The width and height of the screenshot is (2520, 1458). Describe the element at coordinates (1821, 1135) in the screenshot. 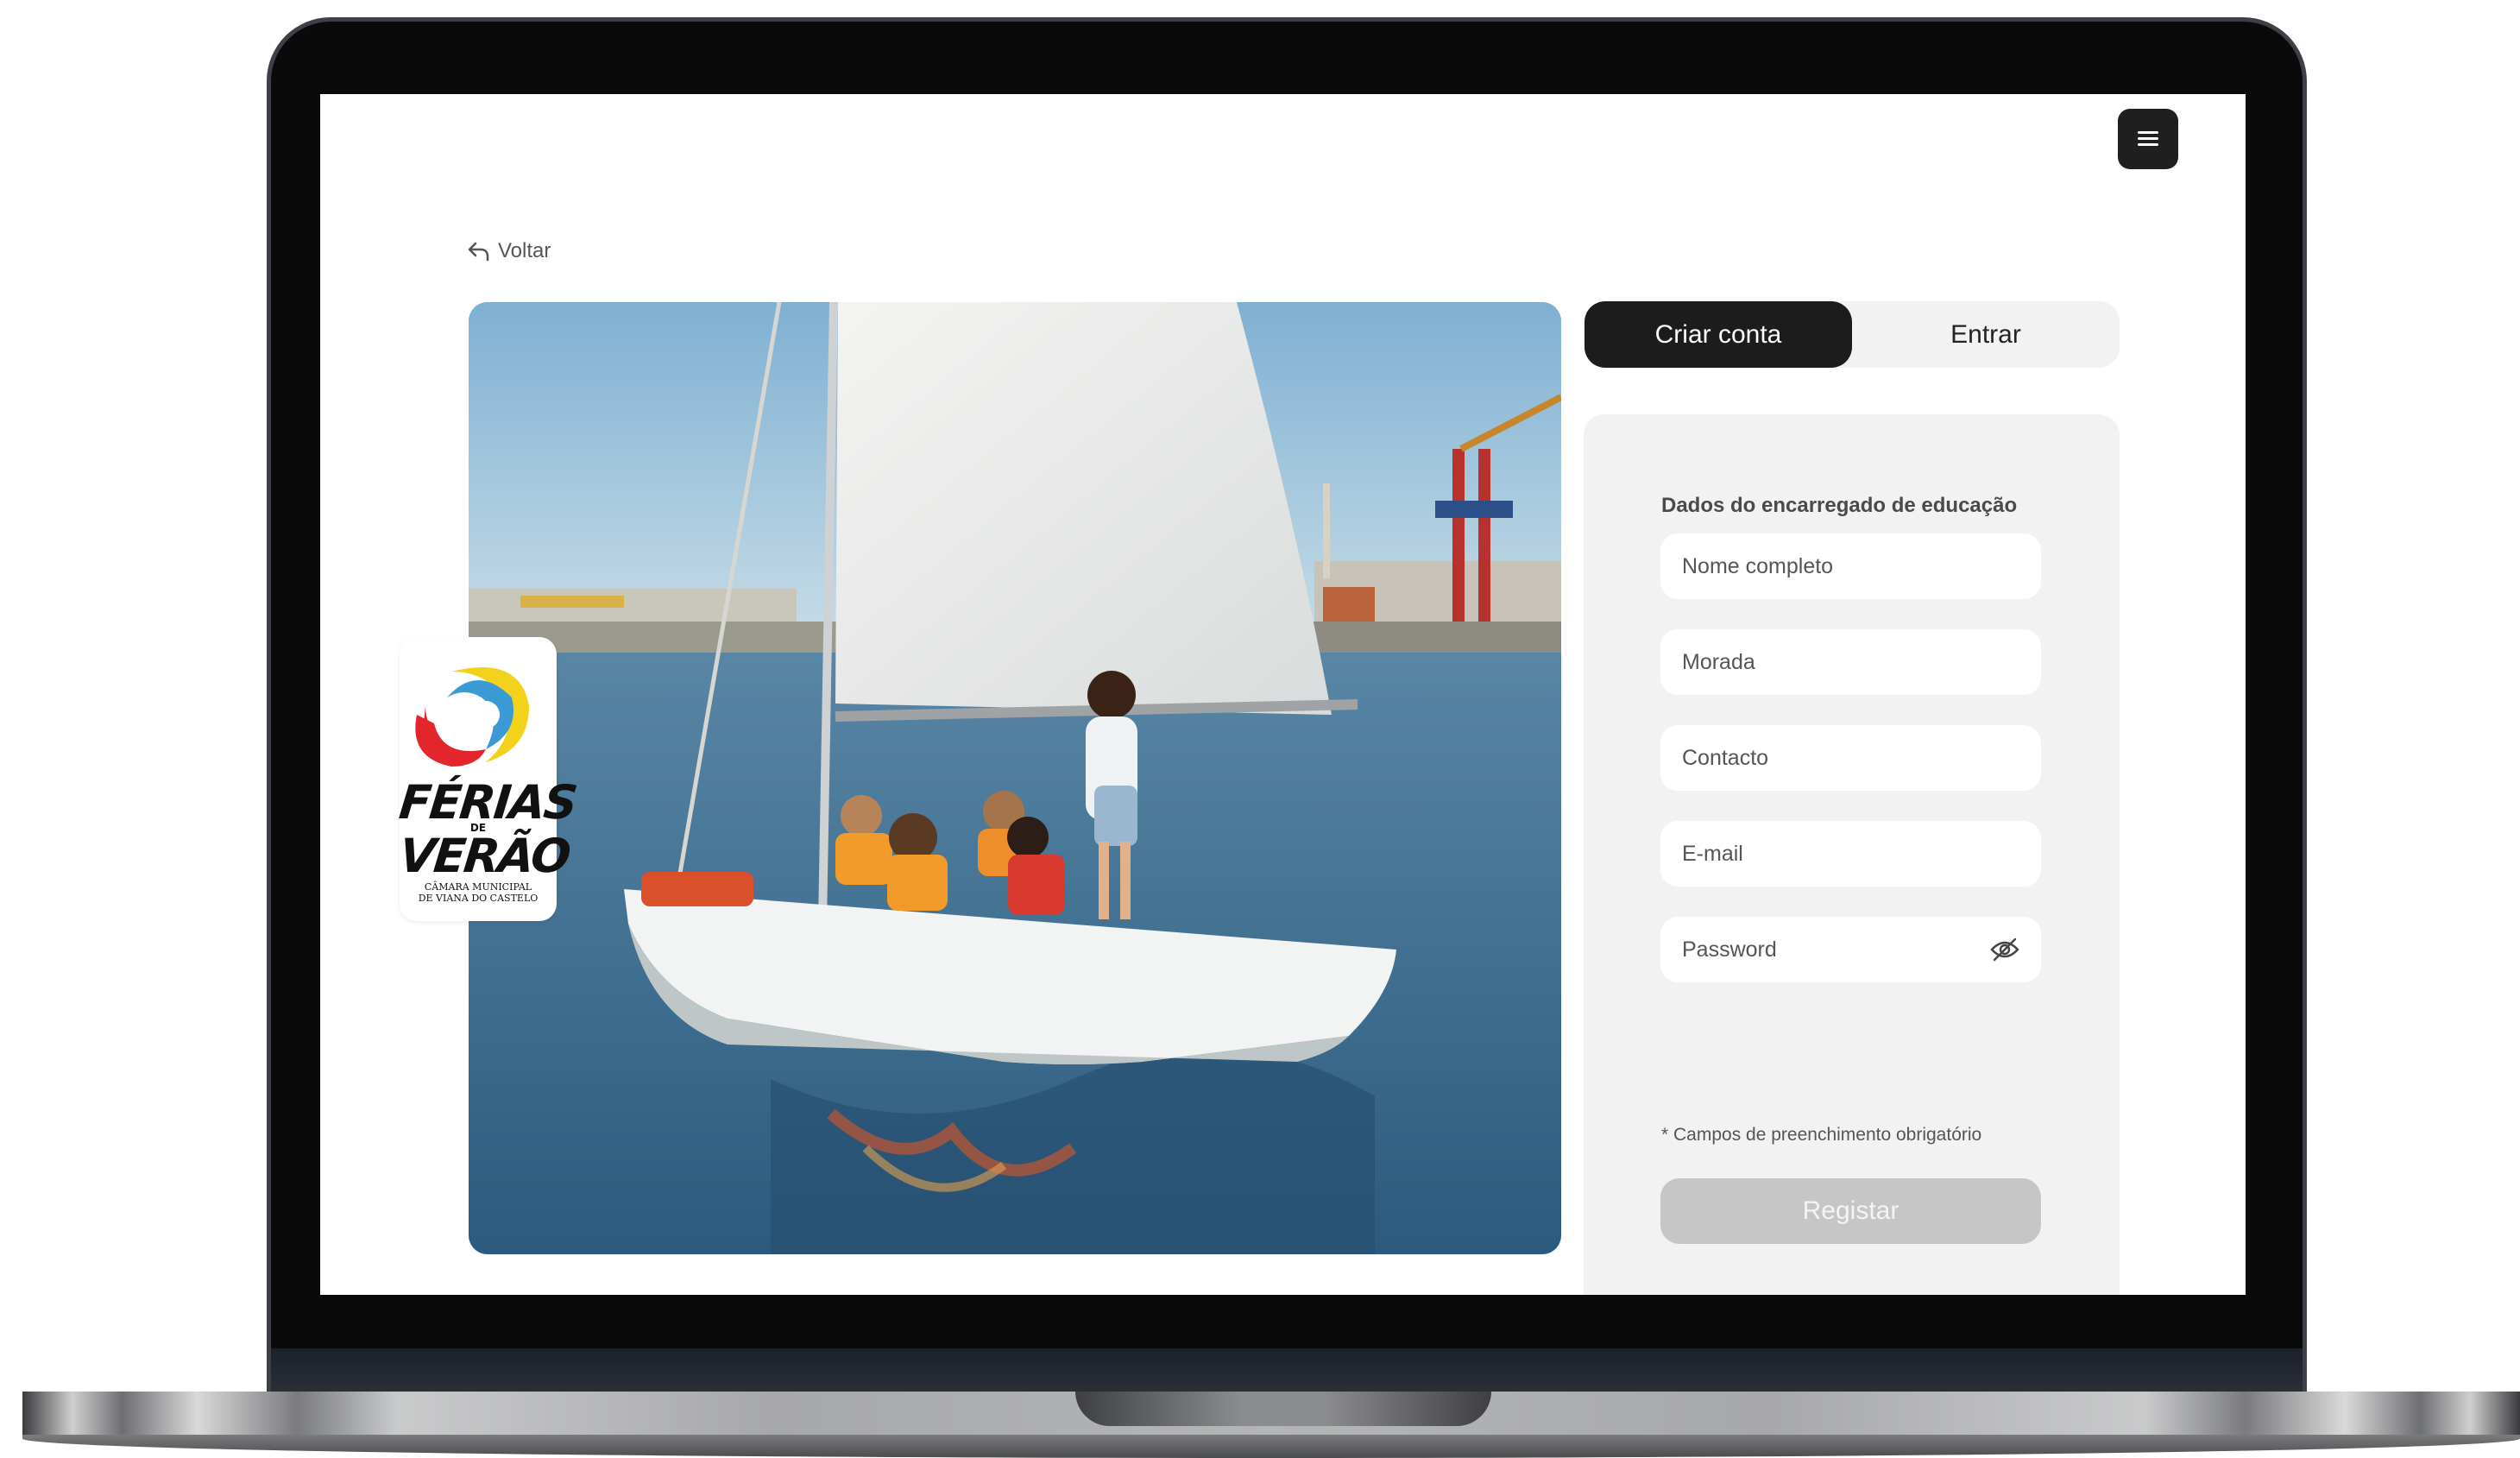

I see `required-fields-note: * Campos de preenchimento obrigatório` at that location.